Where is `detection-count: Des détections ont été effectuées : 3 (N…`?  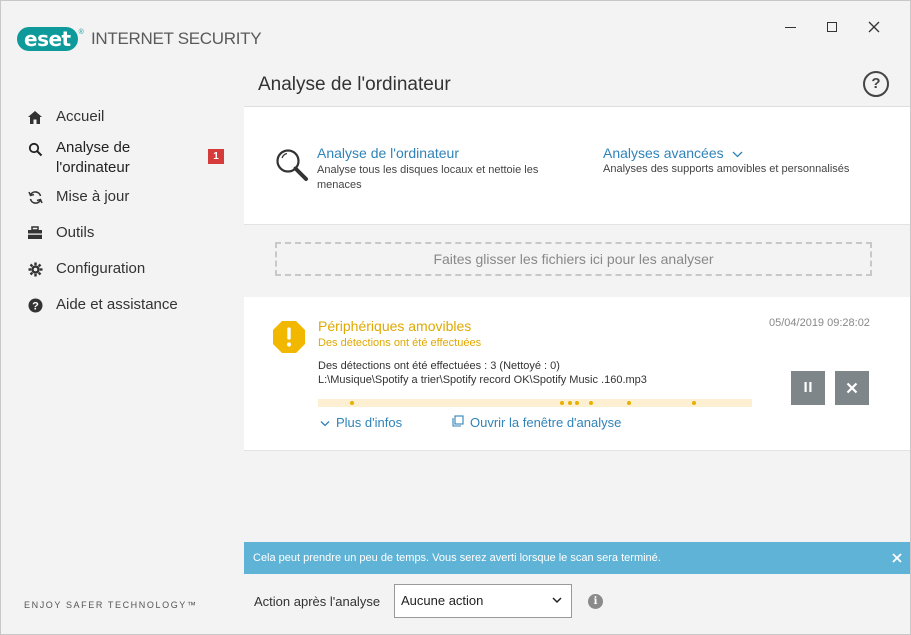 detection-count: Des détections ont été effectuées : 3 (N… is located at coordinates (439, 366).